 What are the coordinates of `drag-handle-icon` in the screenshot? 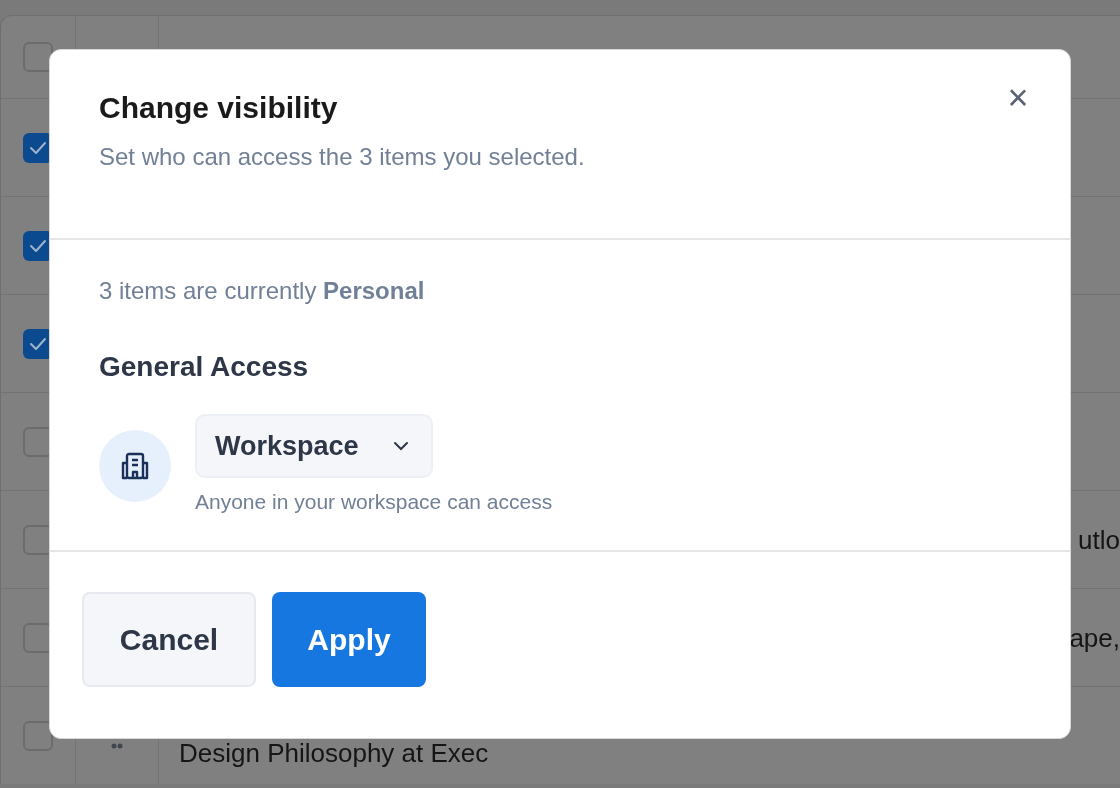 It's located at (117, 745).